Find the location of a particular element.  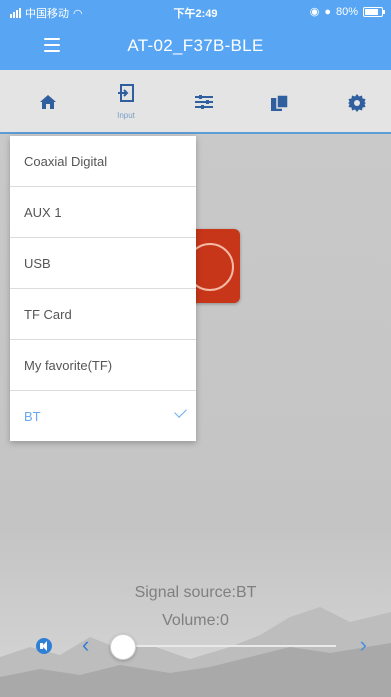

copy-icon is located at coordinates (280, 102).